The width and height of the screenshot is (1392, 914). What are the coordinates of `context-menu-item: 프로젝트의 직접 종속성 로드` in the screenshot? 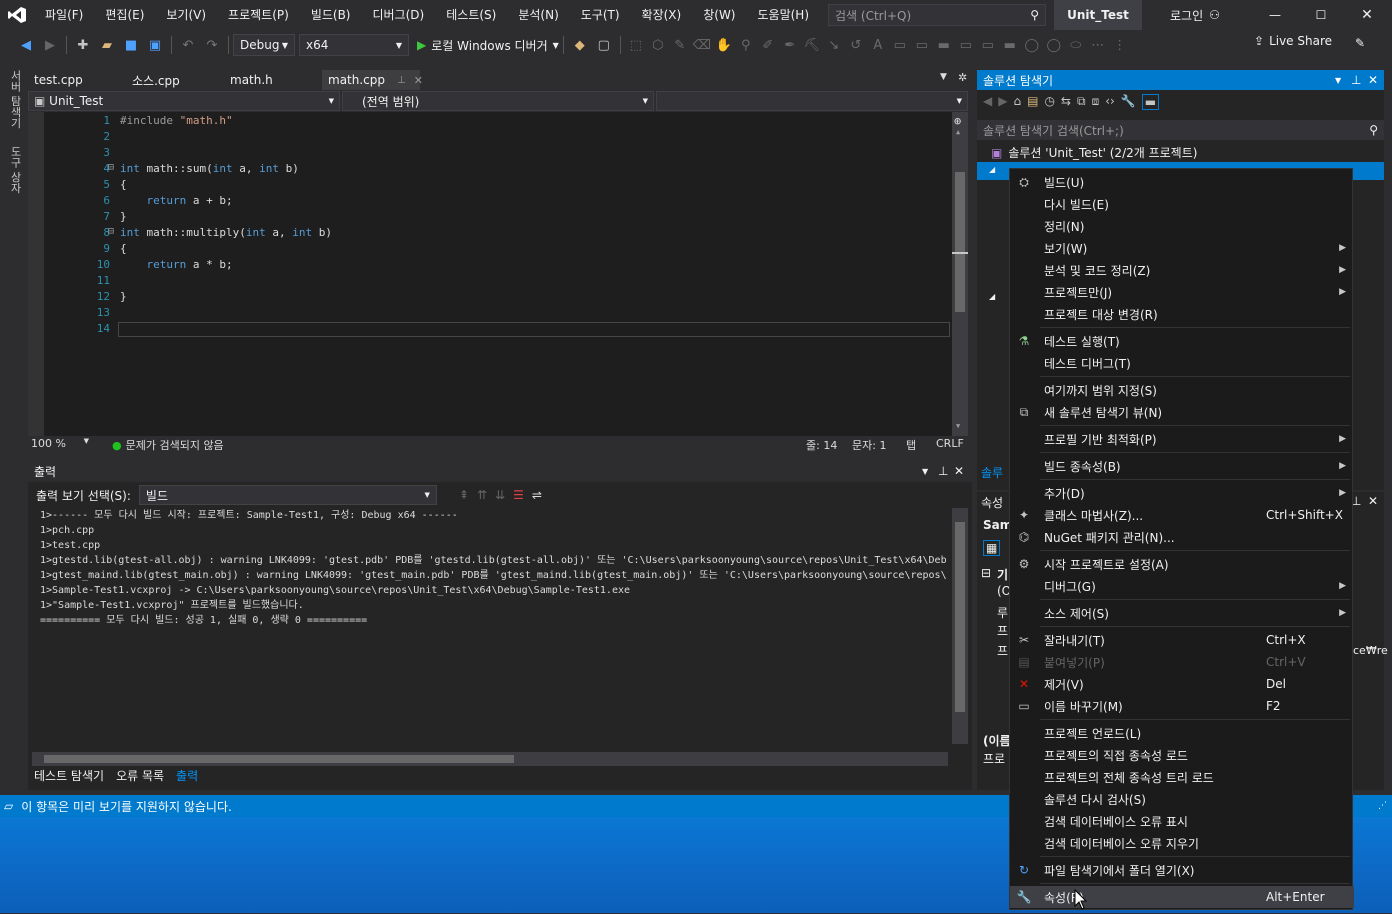 It's located at (1182, 755).